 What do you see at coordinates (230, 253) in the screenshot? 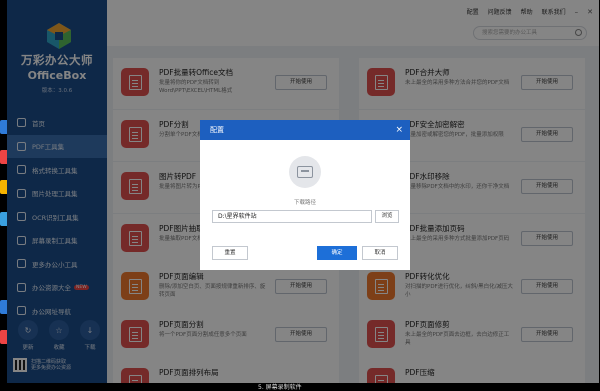
I see `reset-button: 重置` at bounding box center [230, 253].